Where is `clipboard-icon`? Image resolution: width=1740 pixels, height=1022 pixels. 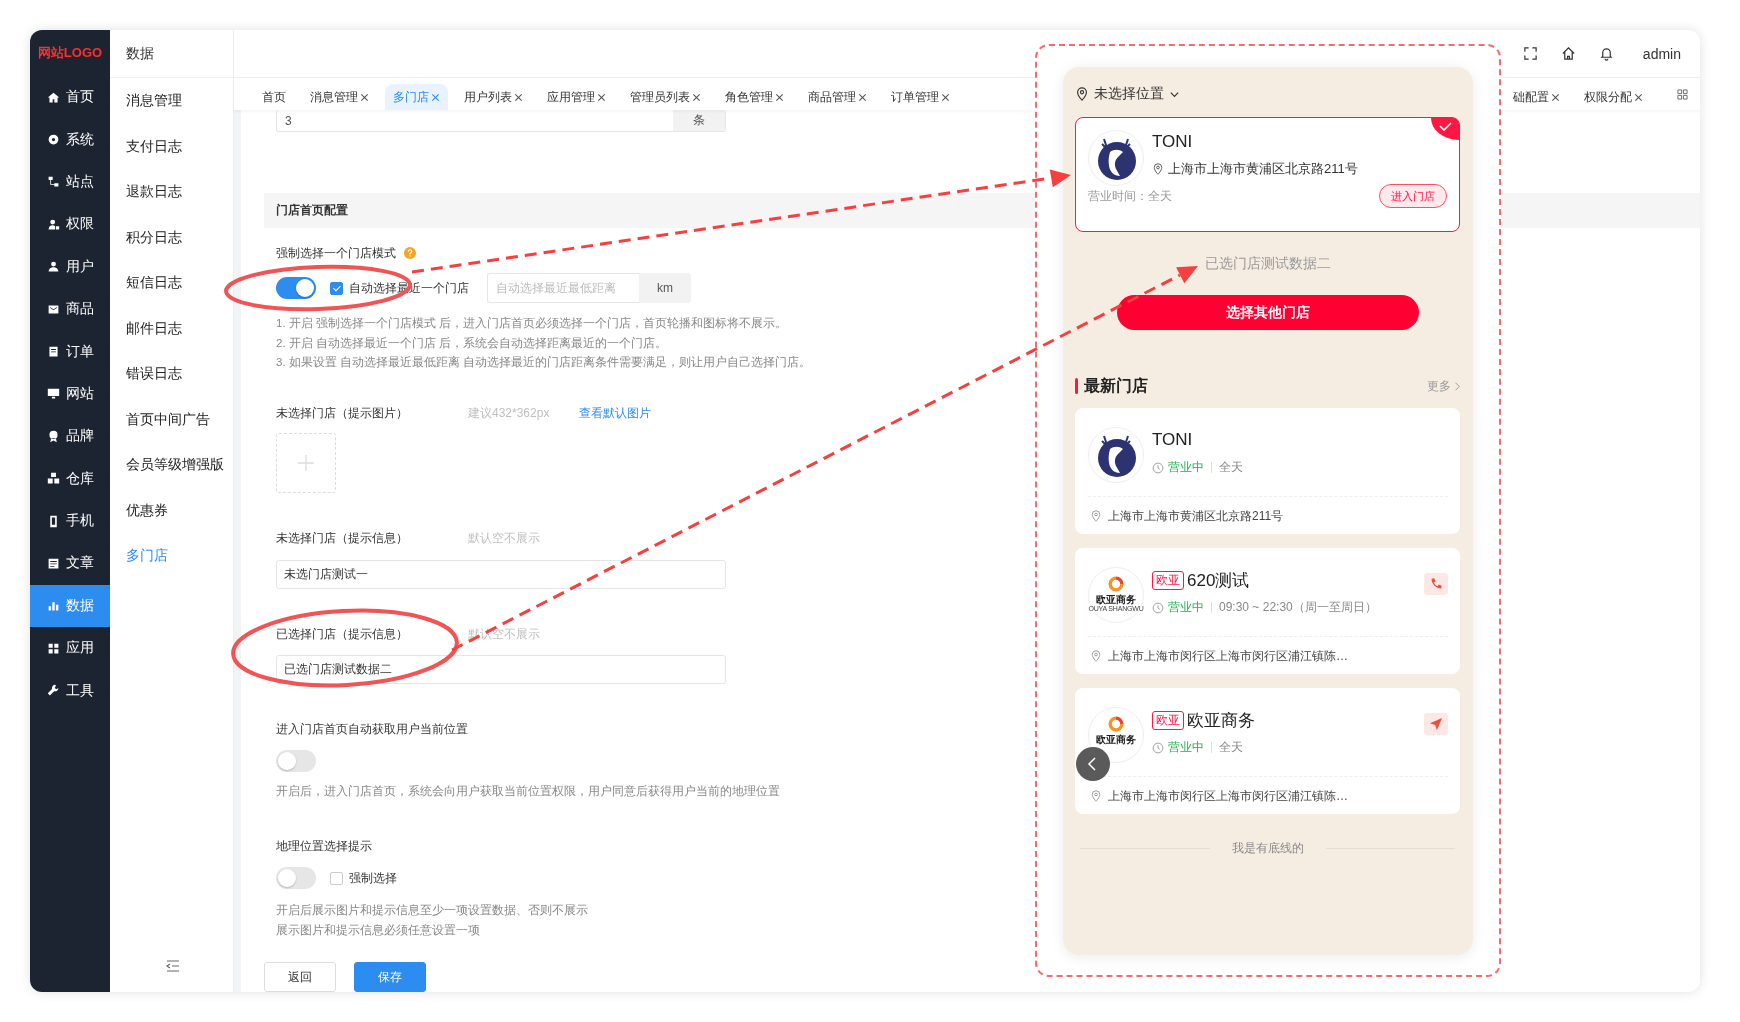
clipboard-icon is located at coordinates (53, 352).